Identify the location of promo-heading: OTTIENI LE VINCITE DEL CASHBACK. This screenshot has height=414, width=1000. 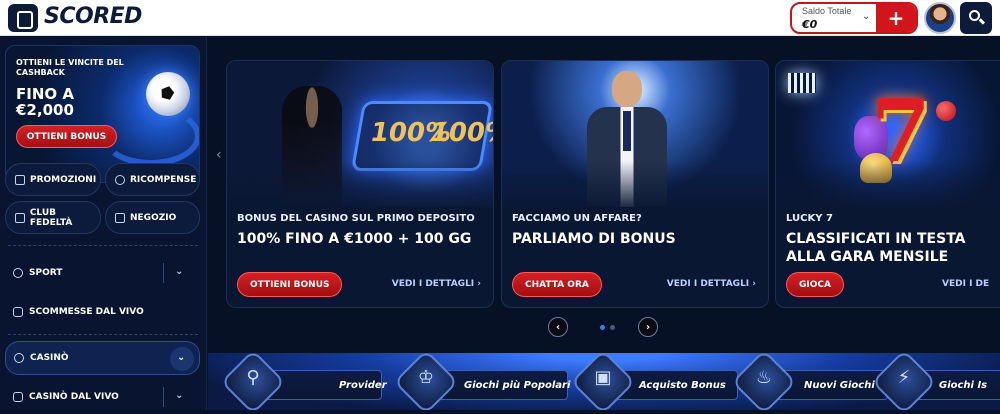
(70, 67).